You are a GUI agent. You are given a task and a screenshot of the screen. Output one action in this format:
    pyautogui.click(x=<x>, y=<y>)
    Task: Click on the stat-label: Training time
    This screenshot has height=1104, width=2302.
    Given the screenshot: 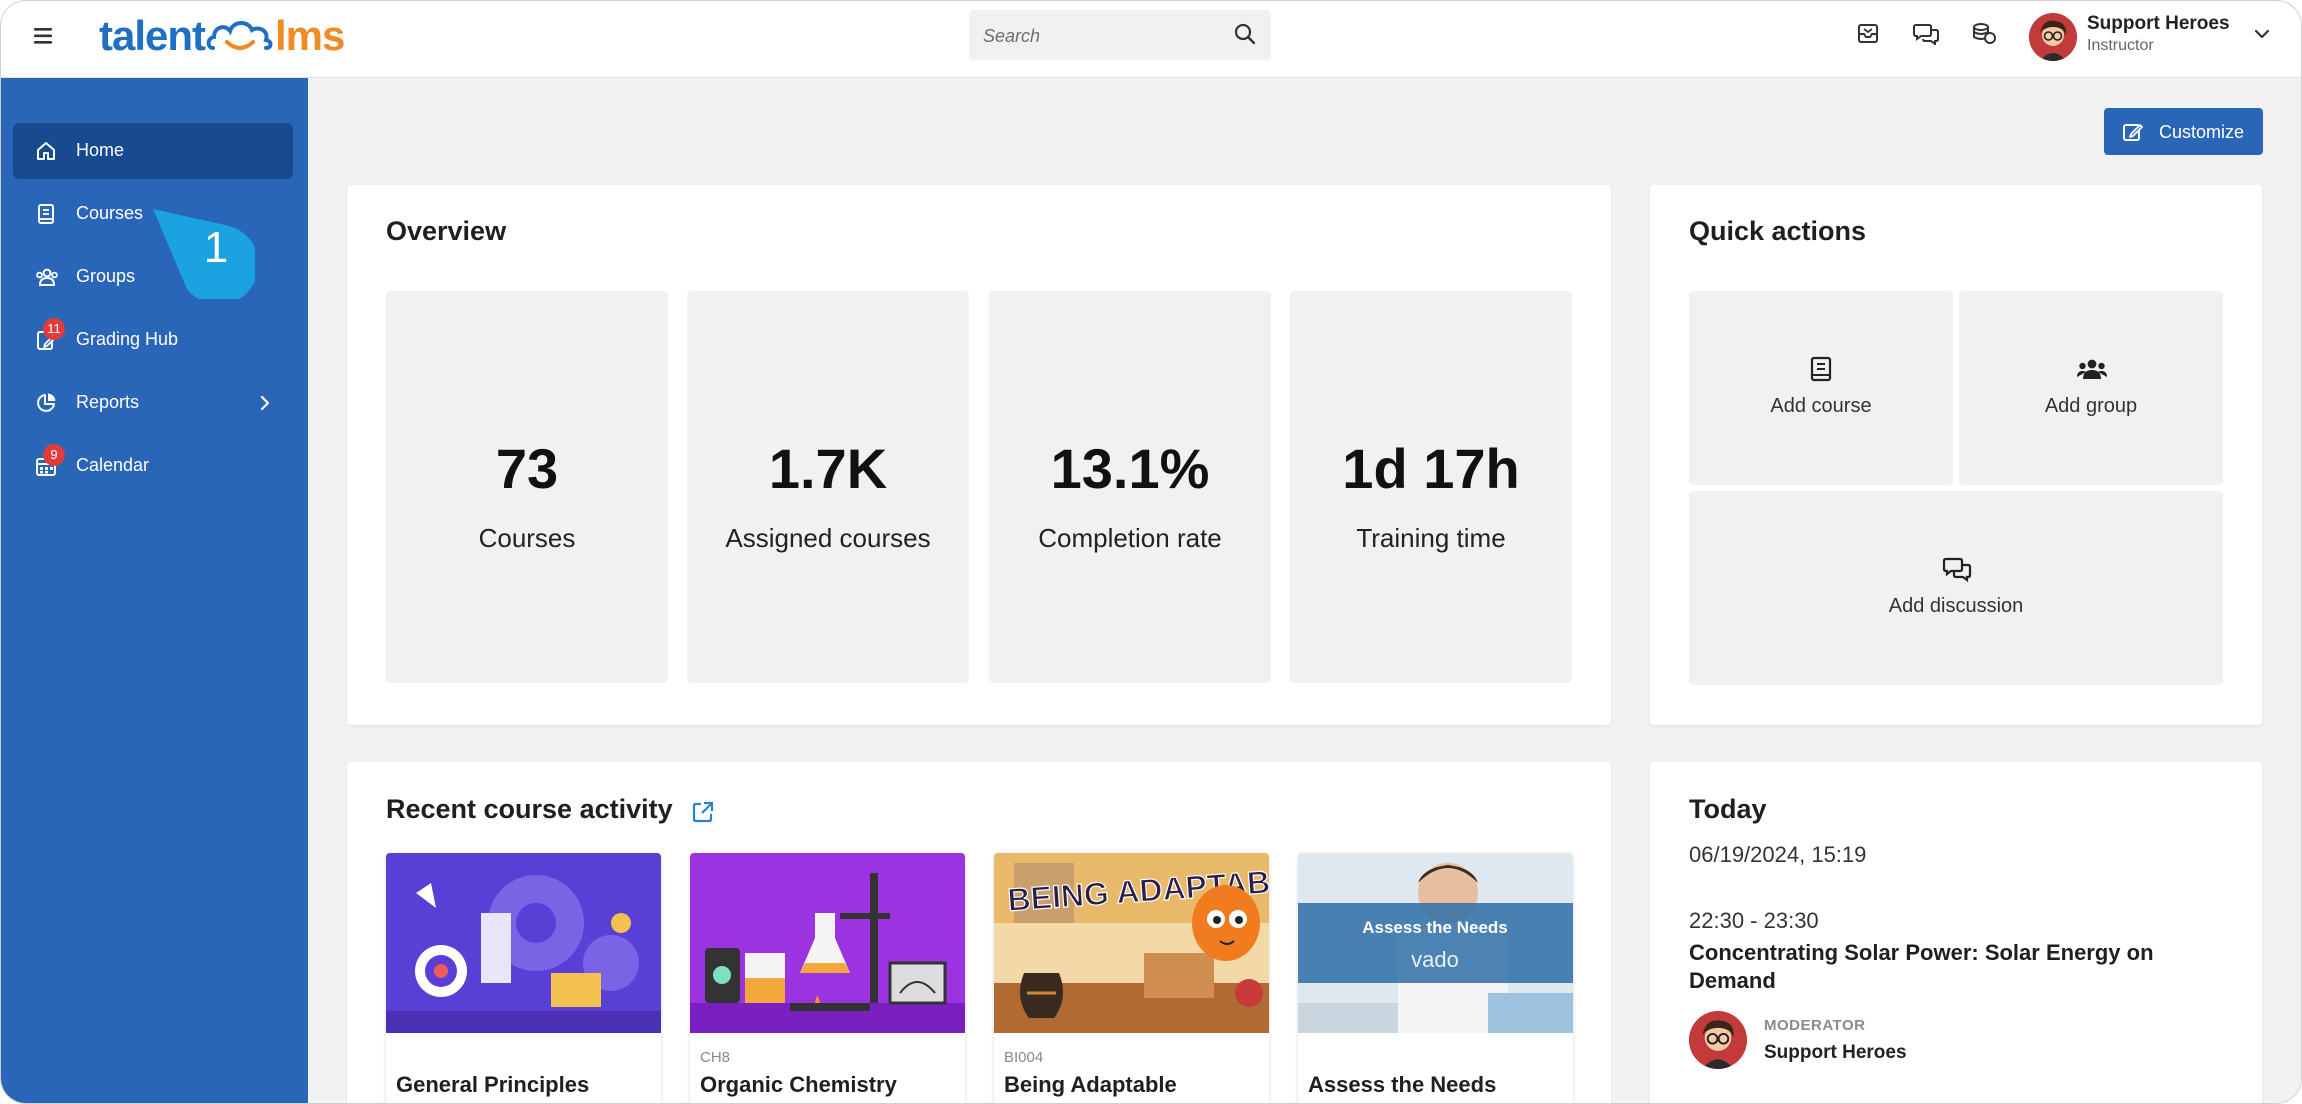 What is the action you would take?
    pyautogui.click(x=1431, y=538)
    